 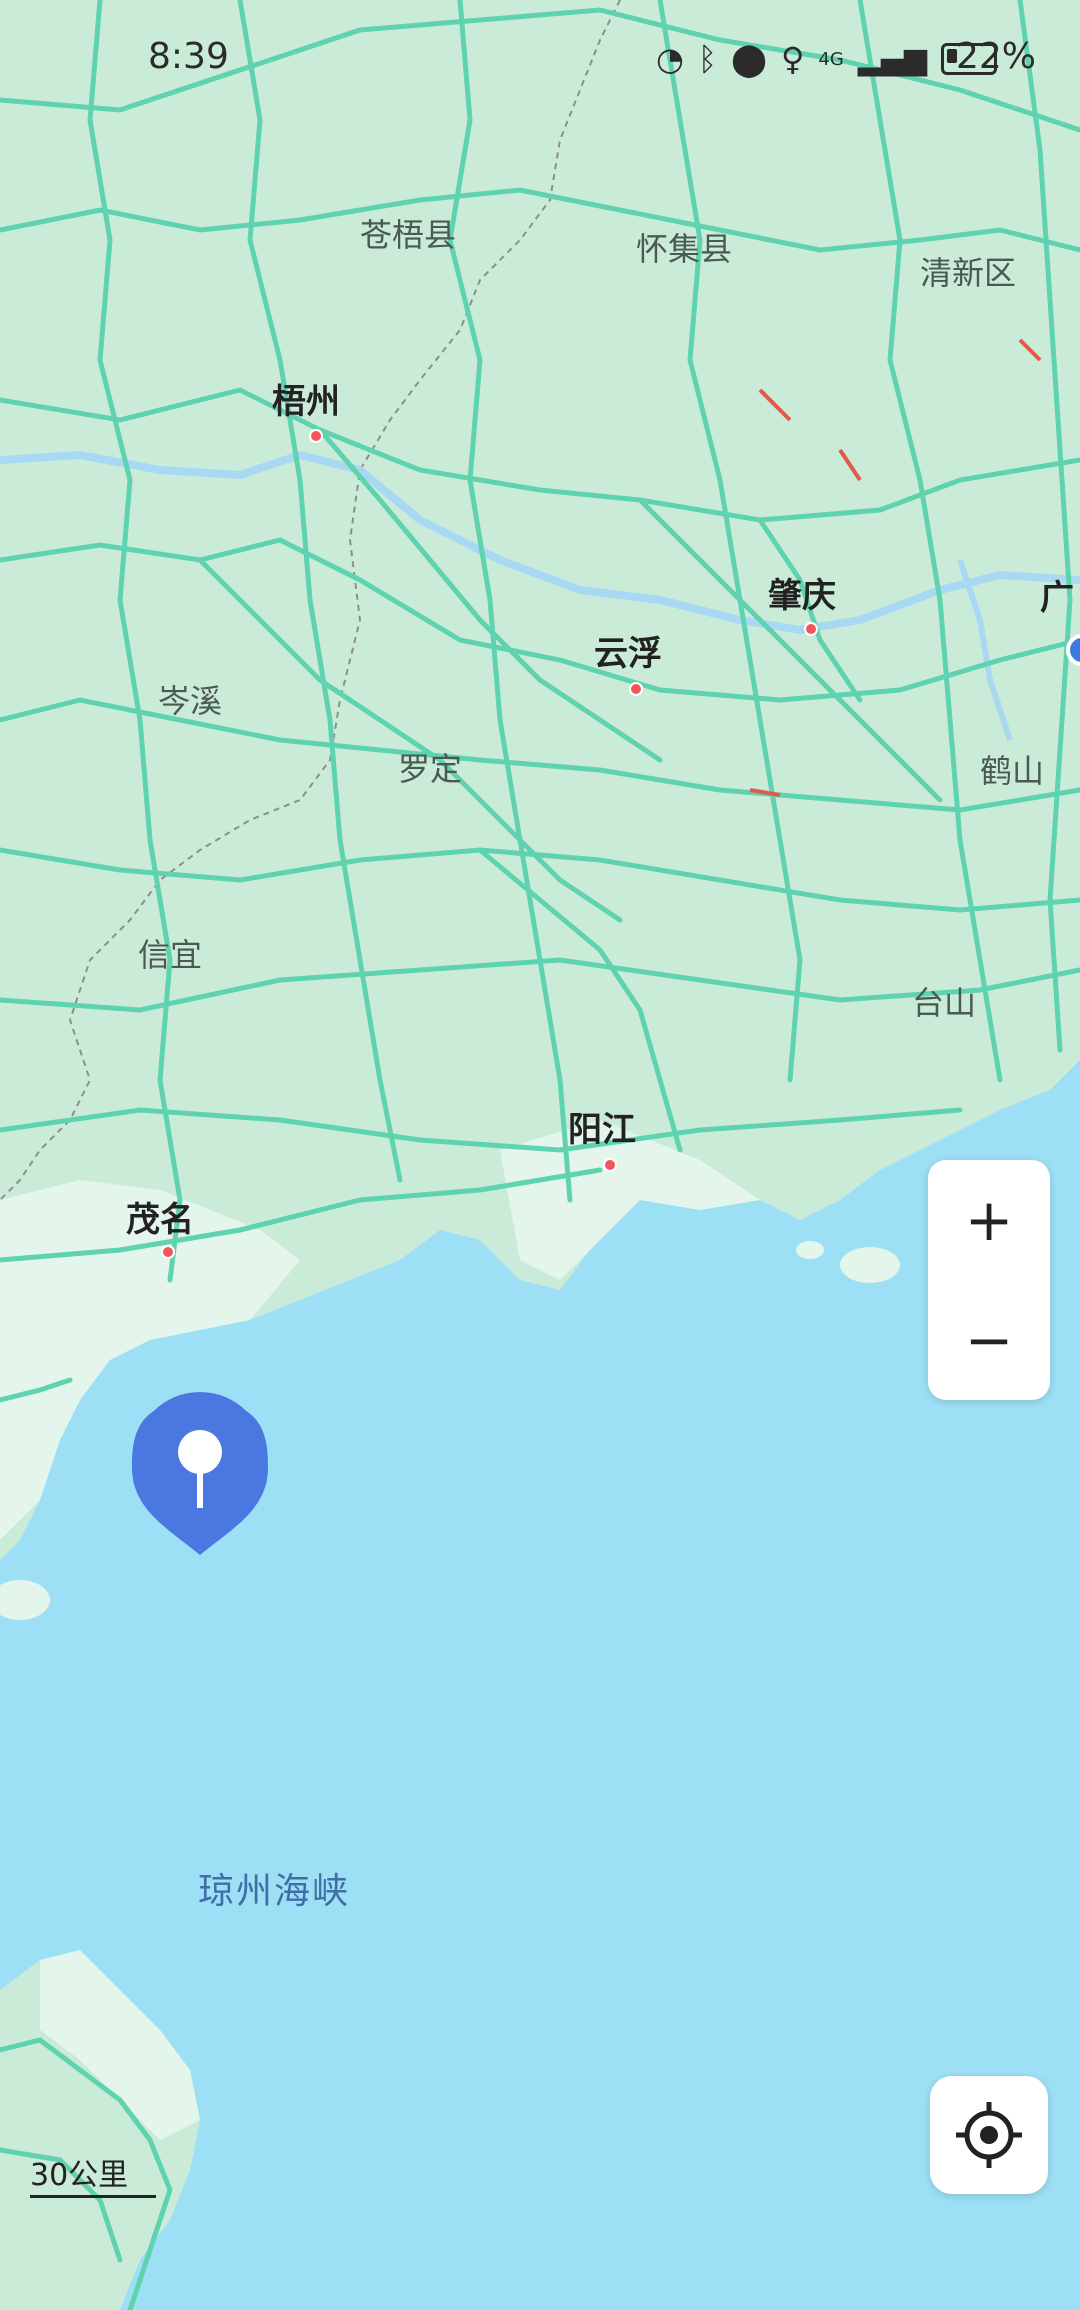 What do you see at coordinates (670, 59) in the screenshot?
I see `speed-icon: ◔` at bounding box center [670, 59].